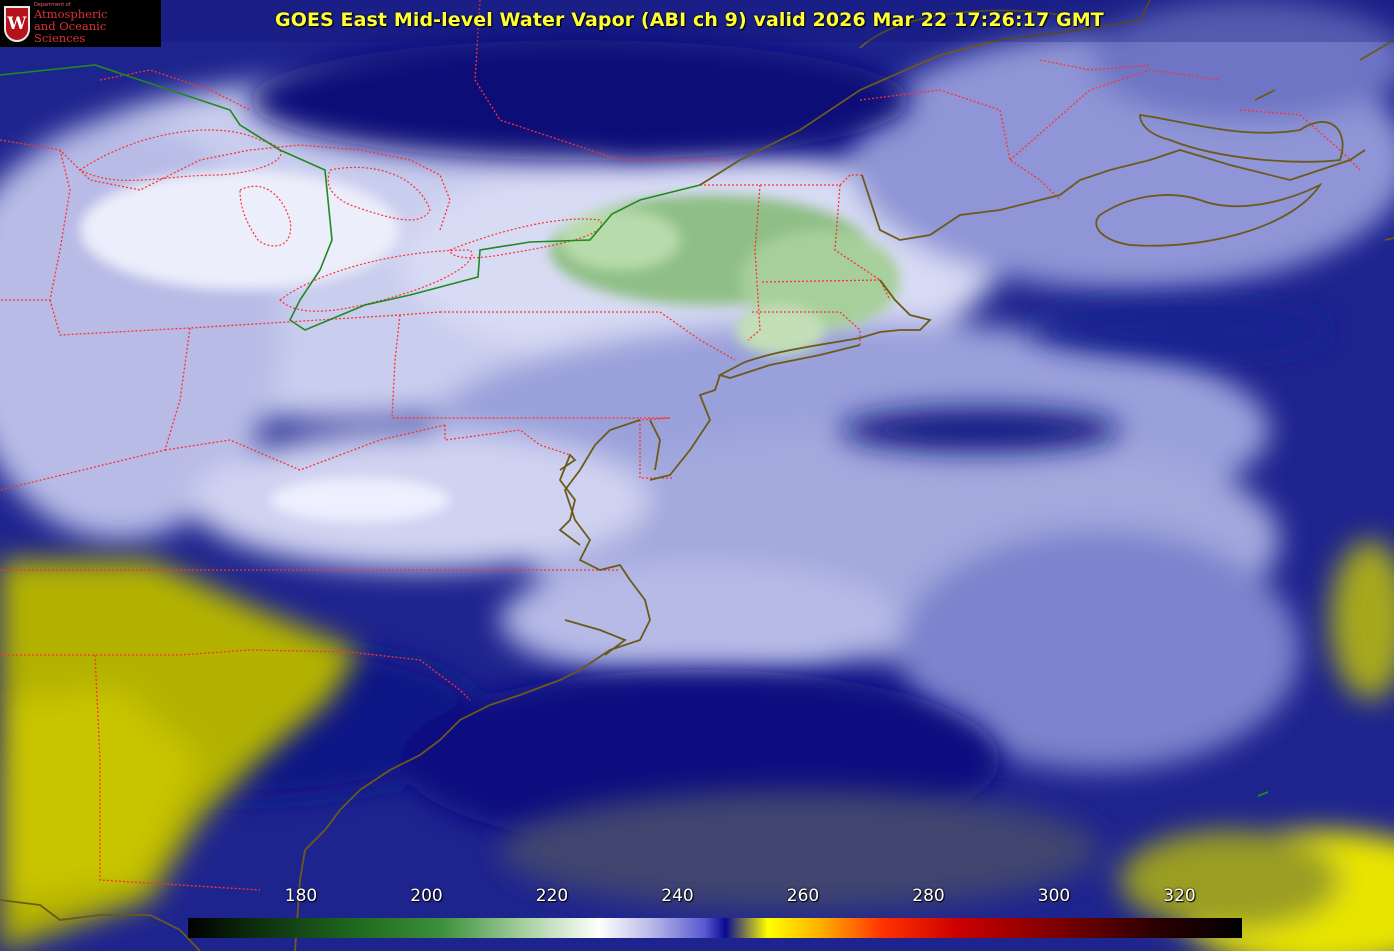  I want to click on uw-crest-icon: W, so click(17, 23).